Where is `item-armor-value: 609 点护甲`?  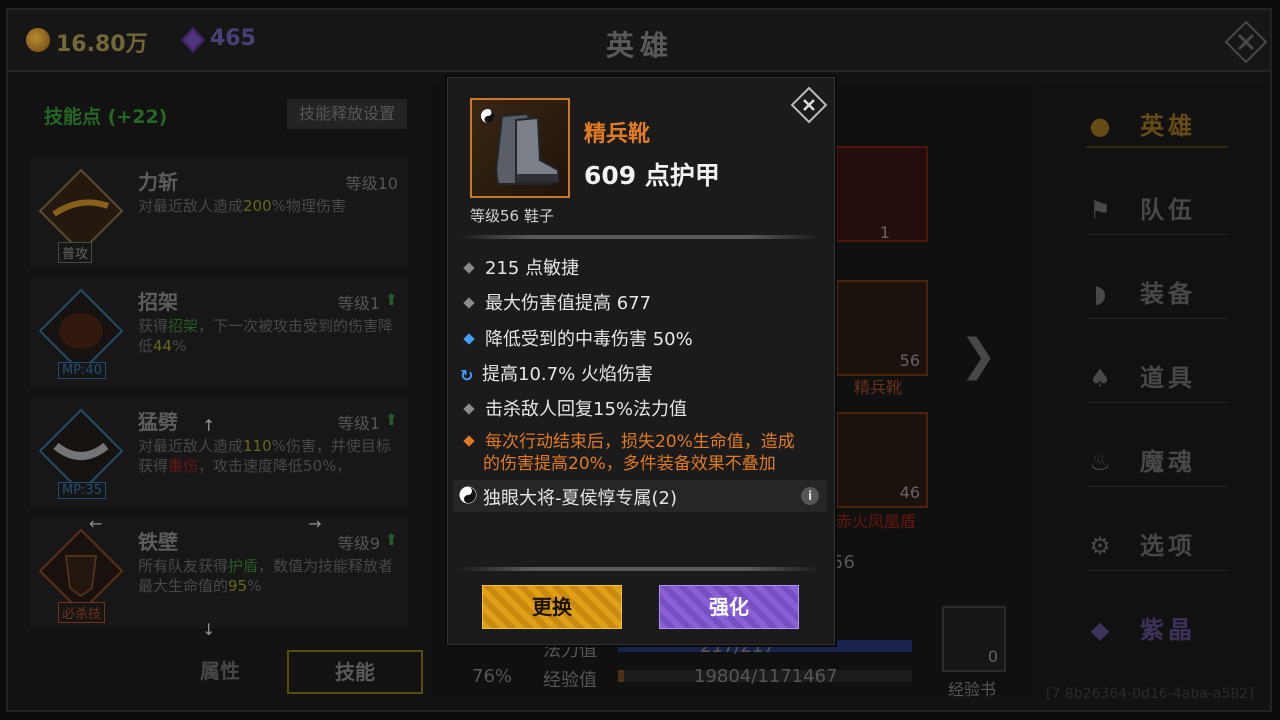 item-armor-value: 609 点护甲 is located at coordinates (652, 175).